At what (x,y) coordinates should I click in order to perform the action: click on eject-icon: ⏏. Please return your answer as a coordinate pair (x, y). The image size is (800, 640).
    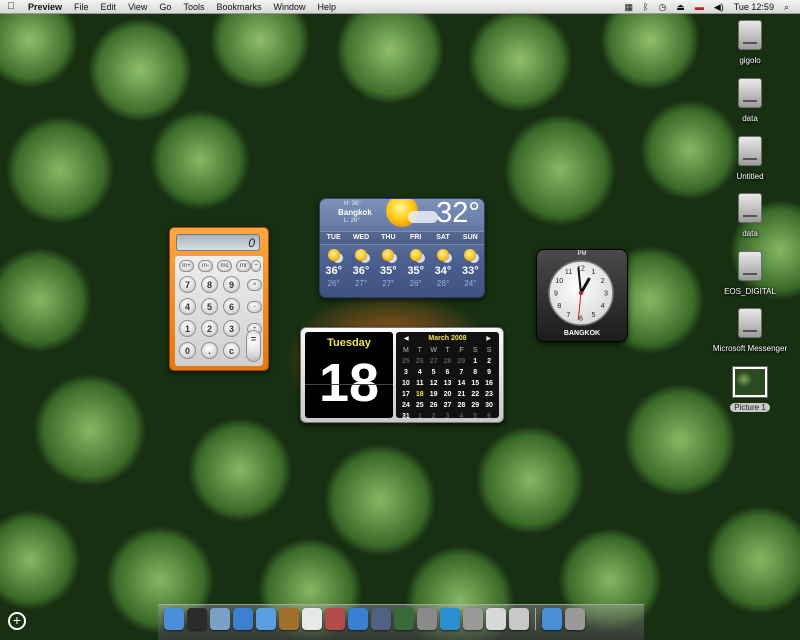
    Looking at the image, I should click on (680, 7).